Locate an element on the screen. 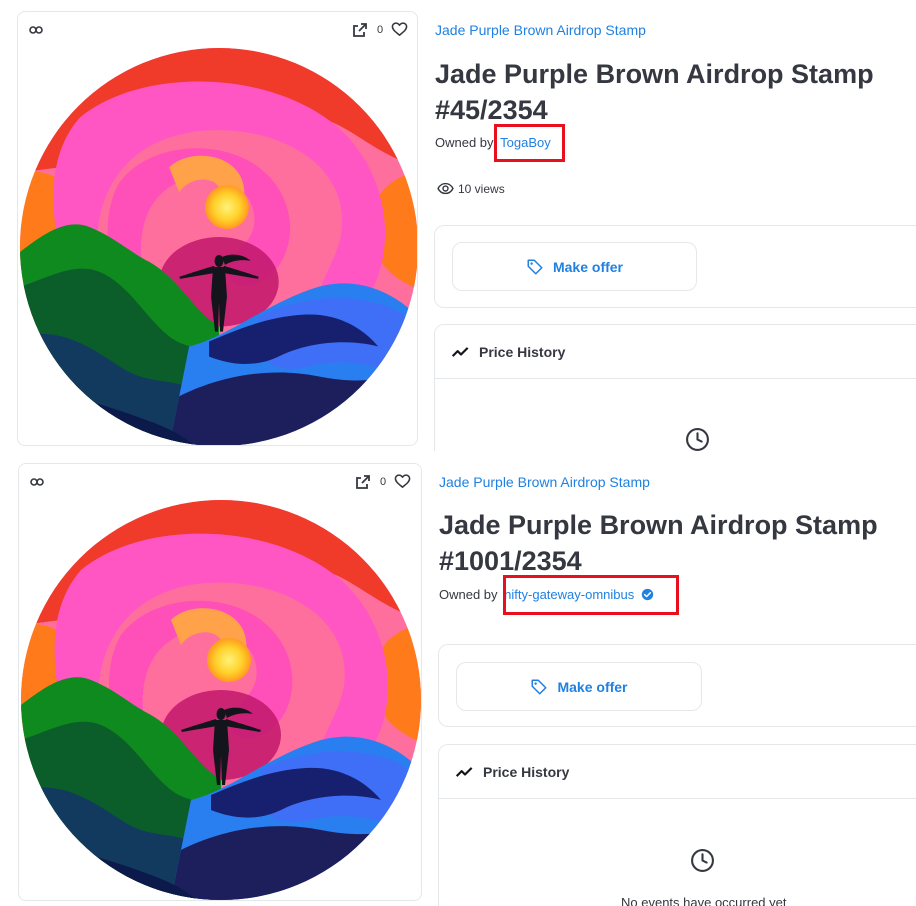 This screenshot has height=906, width=916. eye-icon is located at coordinates (445, 188).